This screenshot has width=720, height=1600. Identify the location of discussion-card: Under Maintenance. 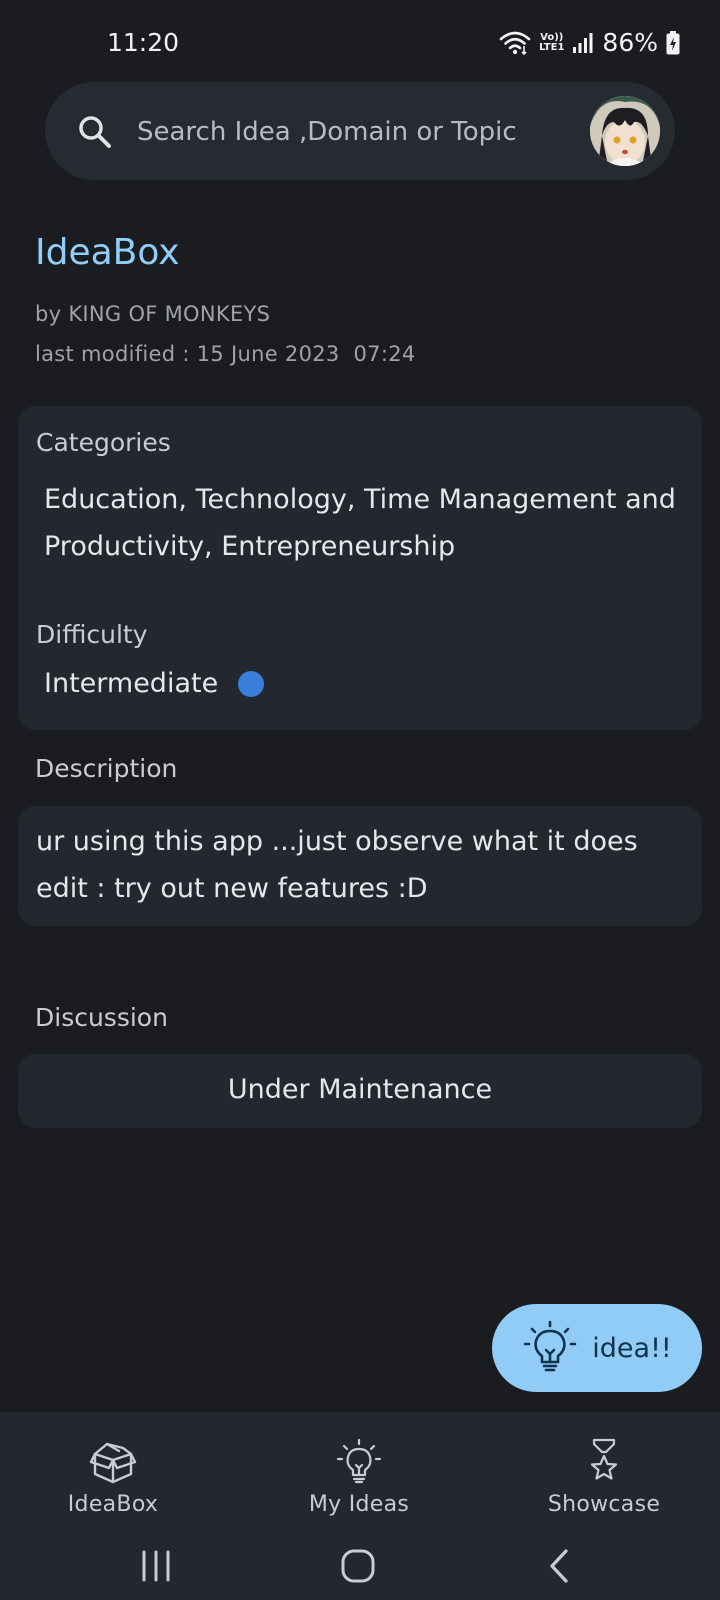
(360, 1091).